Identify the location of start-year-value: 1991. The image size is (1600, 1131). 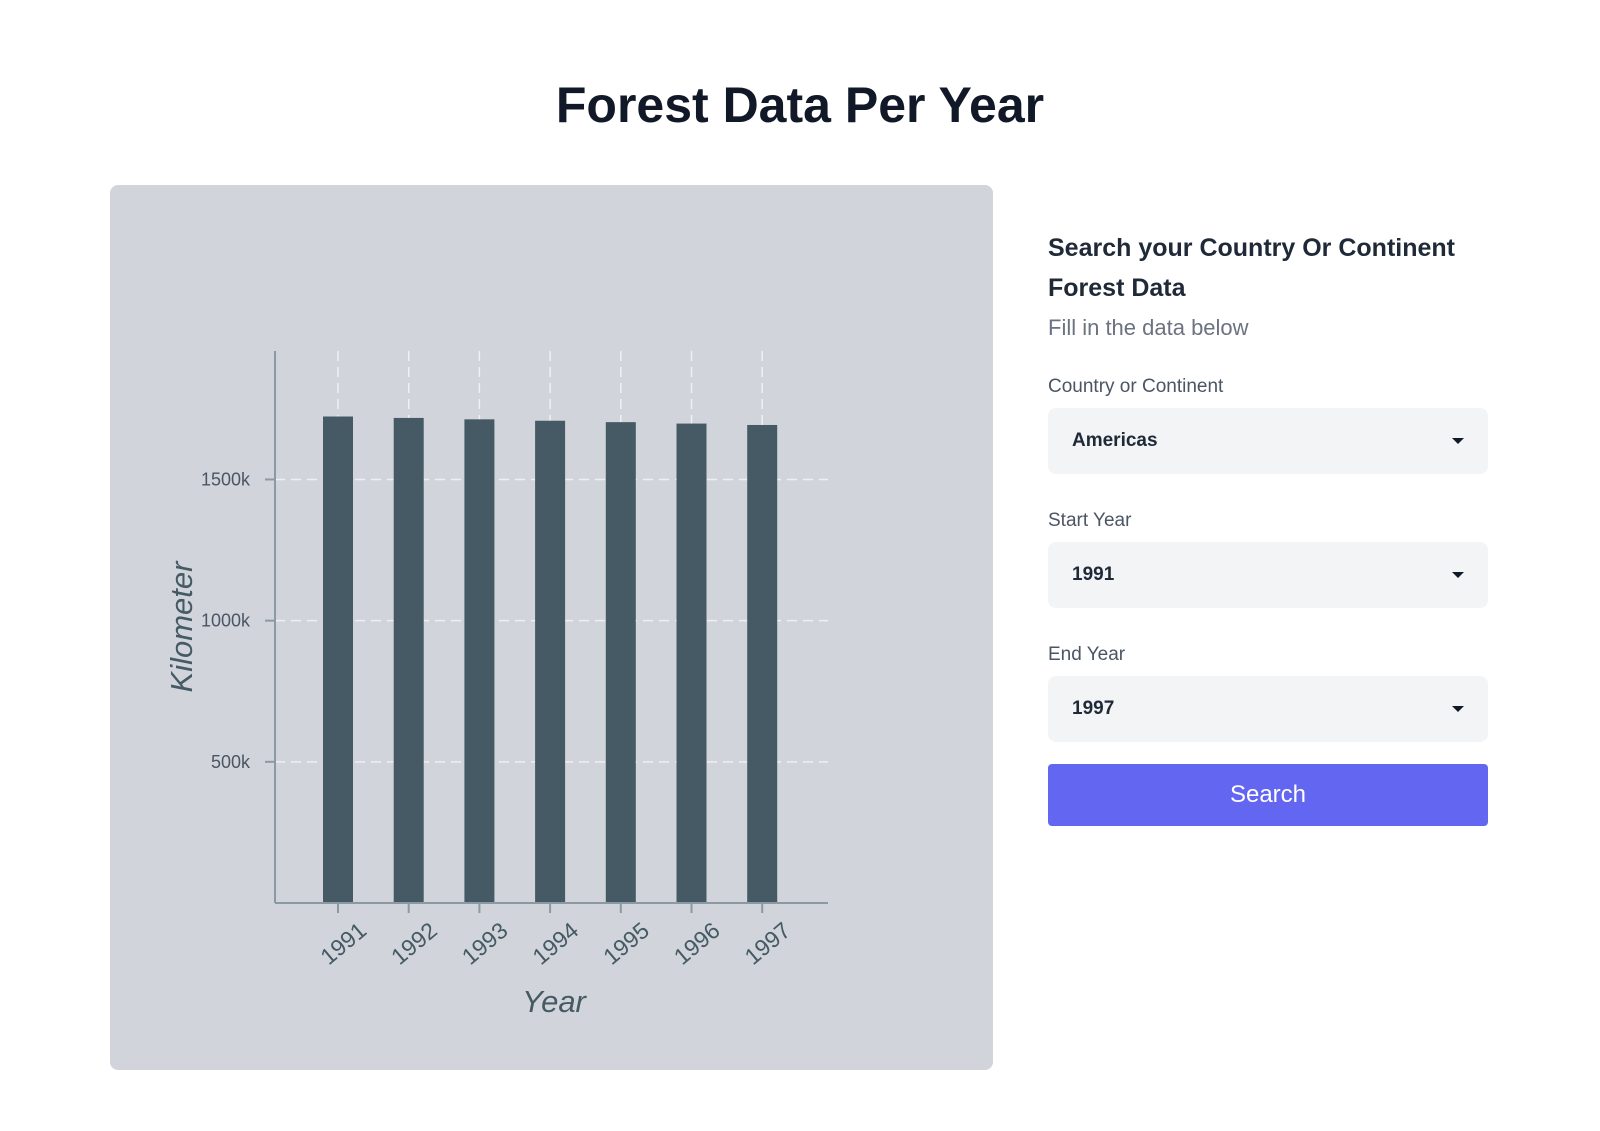
(1093, 574).